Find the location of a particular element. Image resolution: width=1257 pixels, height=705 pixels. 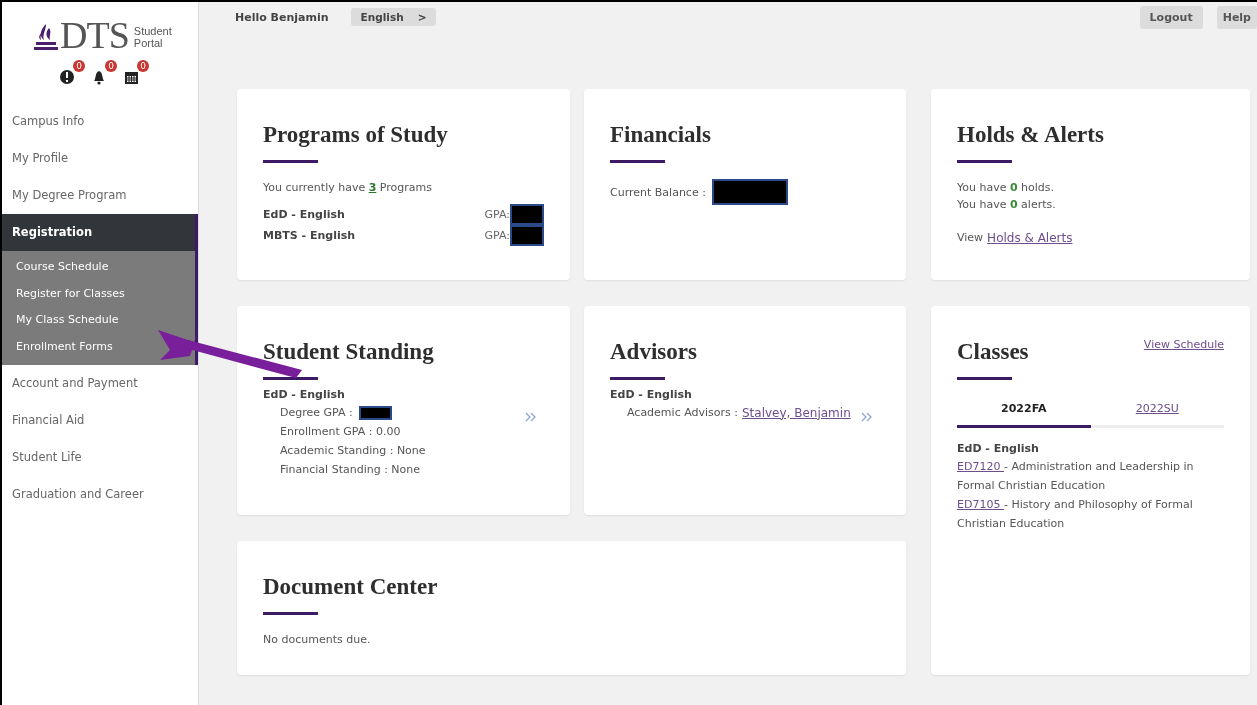

submenu-item: My Class Schedule is located at coordinates (98, 320).